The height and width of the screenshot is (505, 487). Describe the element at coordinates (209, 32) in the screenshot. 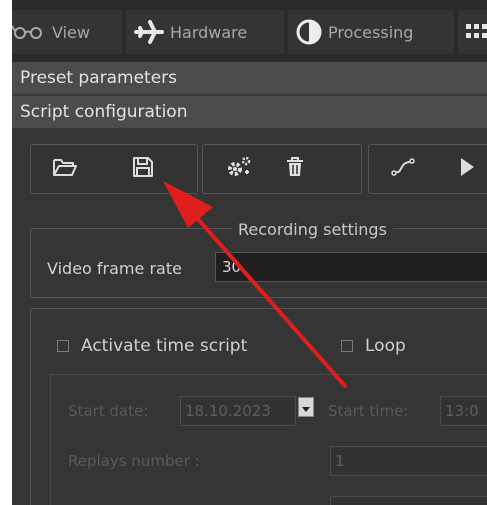

I see `tab-hardware-label: Hardware` at that location.